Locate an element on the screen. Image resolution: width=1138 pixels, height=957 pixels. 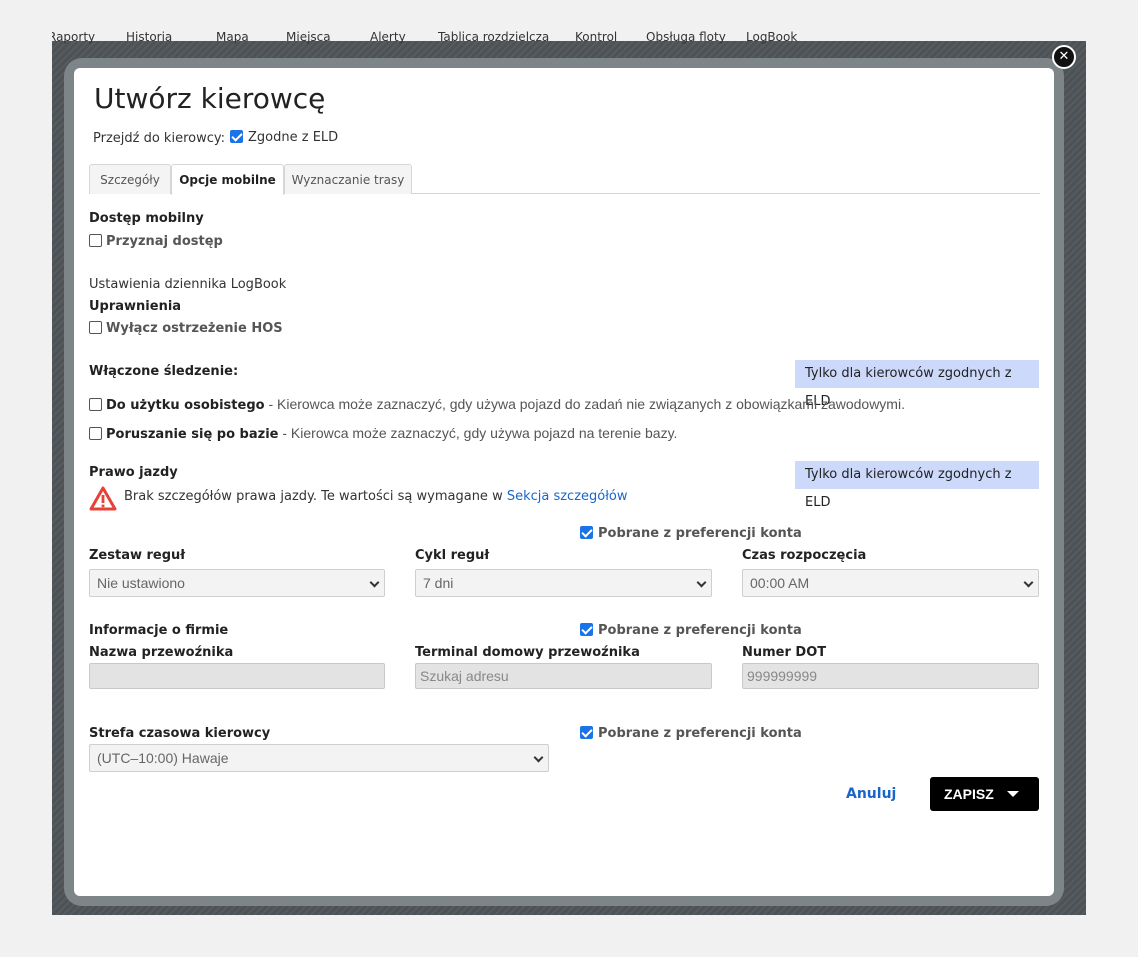
nav-item: Alerty is located at coordinates (388, 37).